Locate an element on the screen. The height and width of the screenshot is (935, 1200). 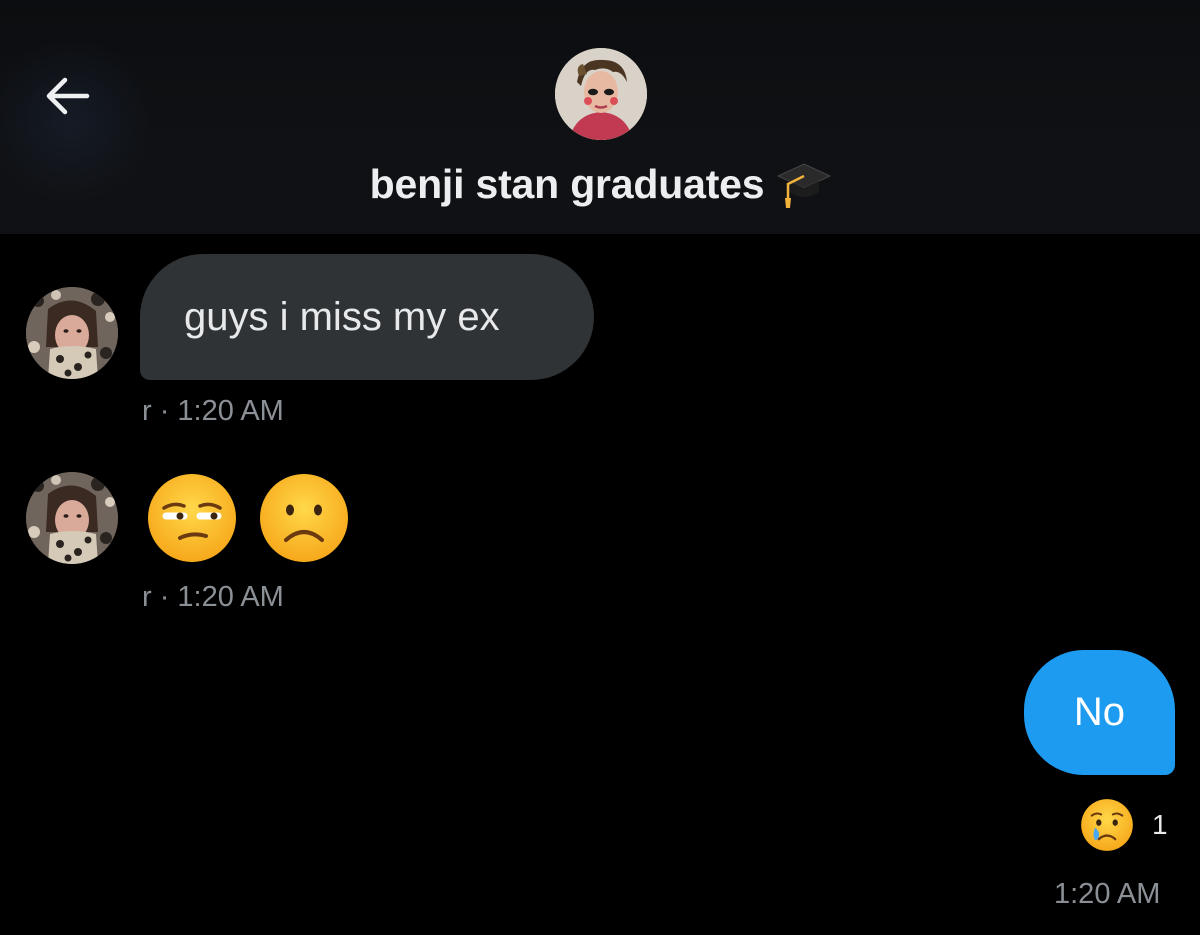
crying-face-icon is located at coordinates (1107, 825).